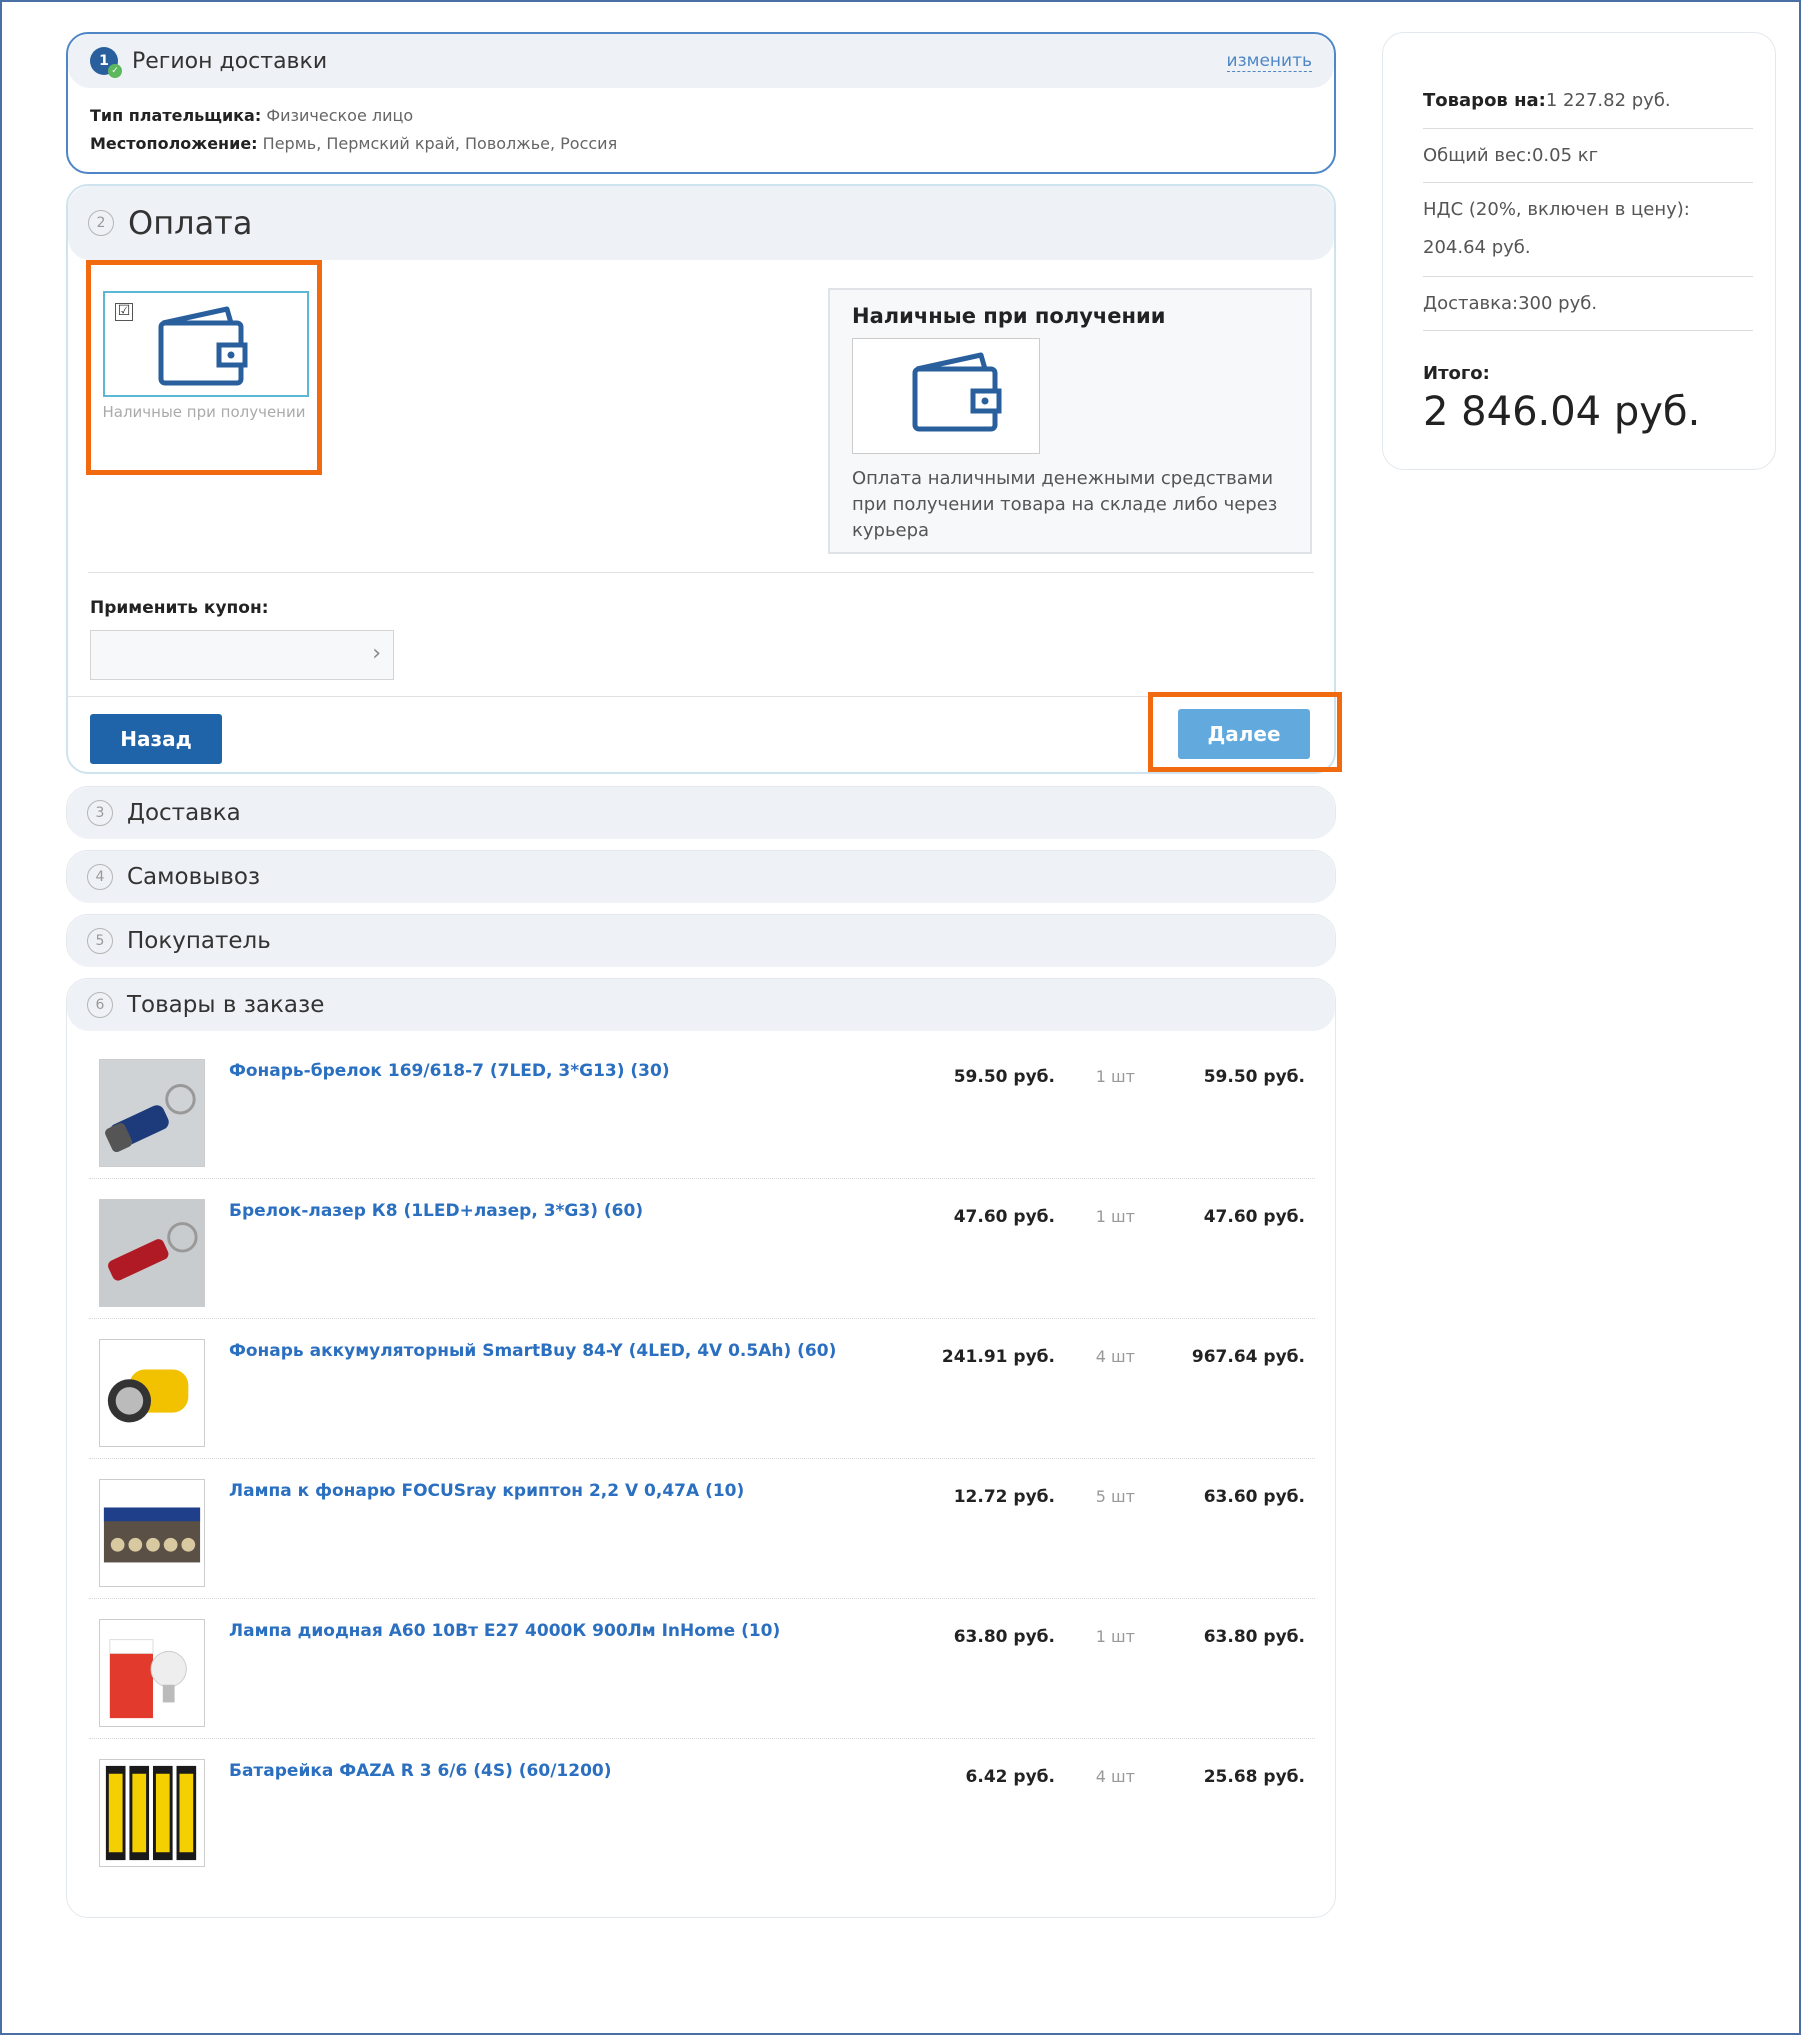  Describe the element at coordinates (1269, 61) in the screenshot. I see `change-region-link: изменить` at that location.